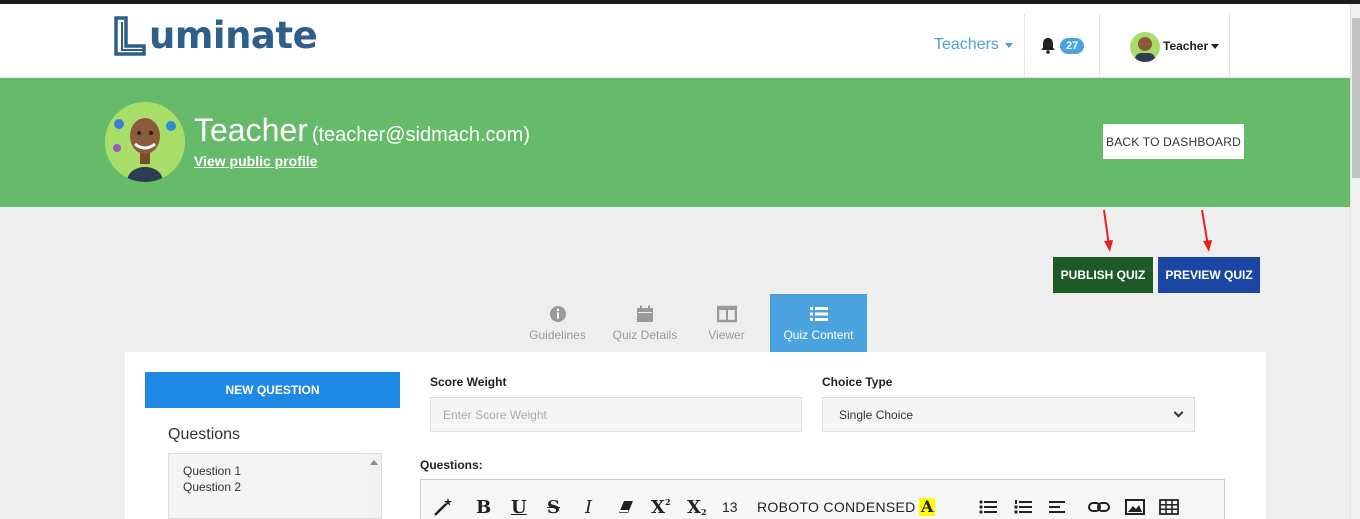 Image resolution: width=1360 pixels, height=519 pixels. Describe the element at coordinates (1135, 507) in the screenshot. I see `image-icon` at that location.